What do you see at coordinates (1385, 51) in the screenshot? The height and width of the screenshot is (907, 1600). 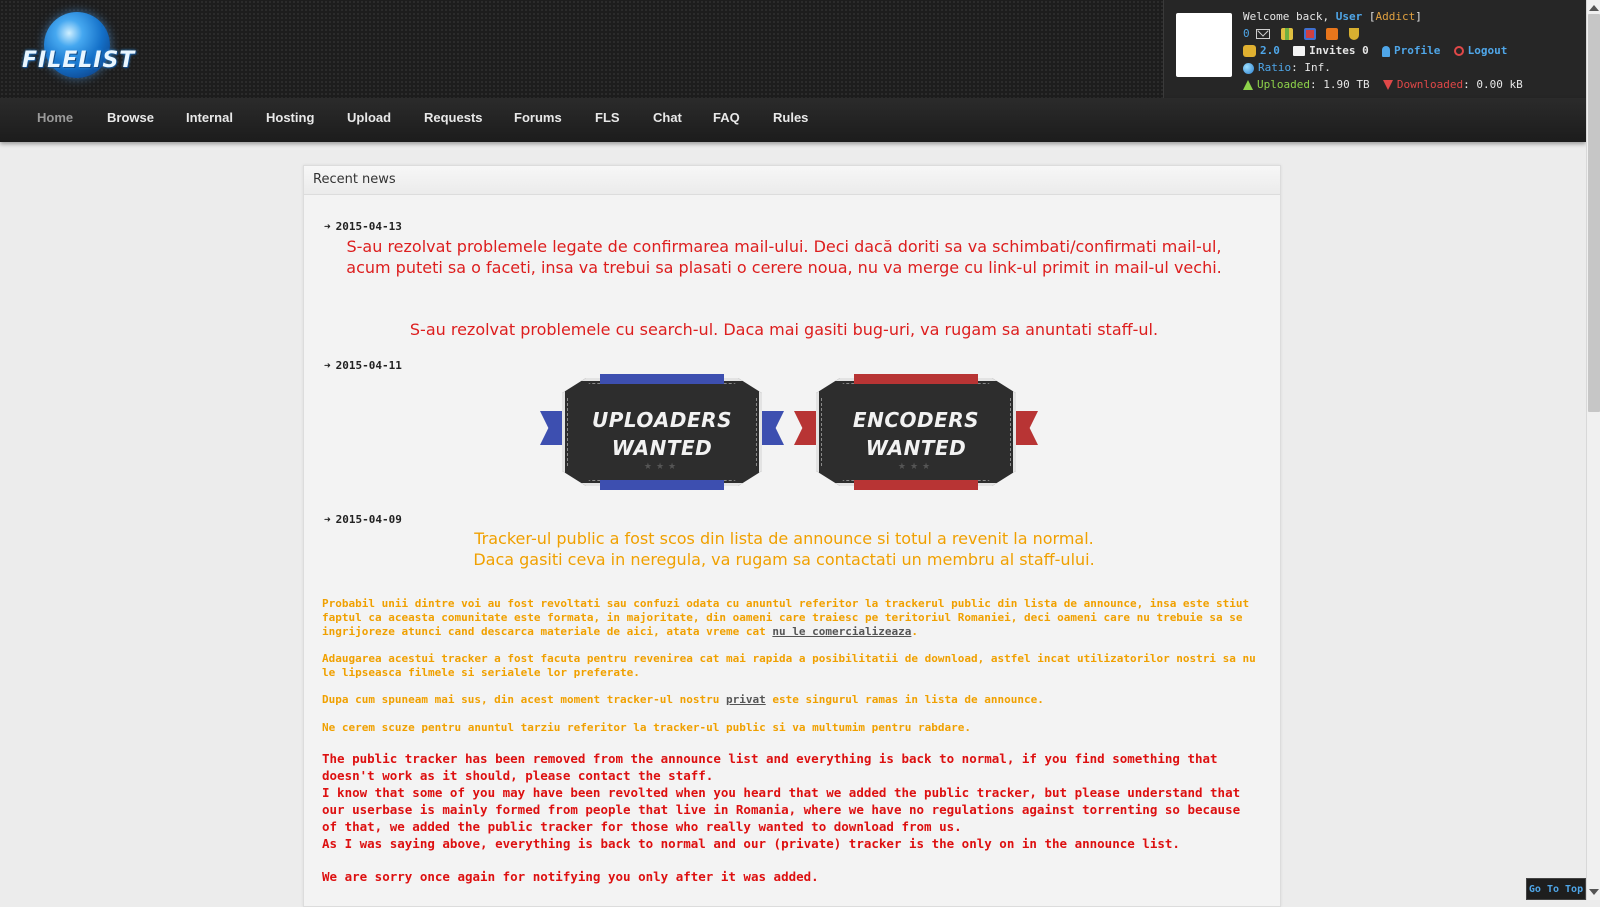 I see `profile-icon` at bounding box center [1385, 51].